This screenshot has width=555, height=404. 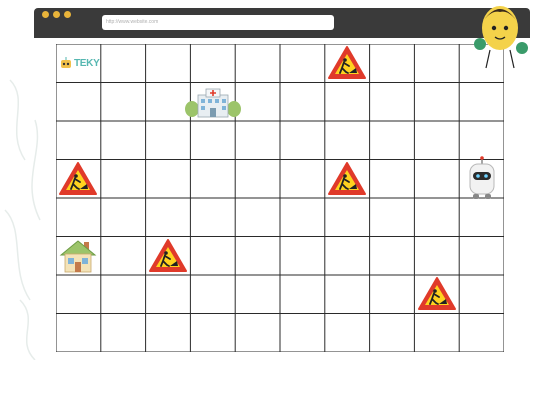 I want to click on hospital-icon, so click(x=213, y=102).